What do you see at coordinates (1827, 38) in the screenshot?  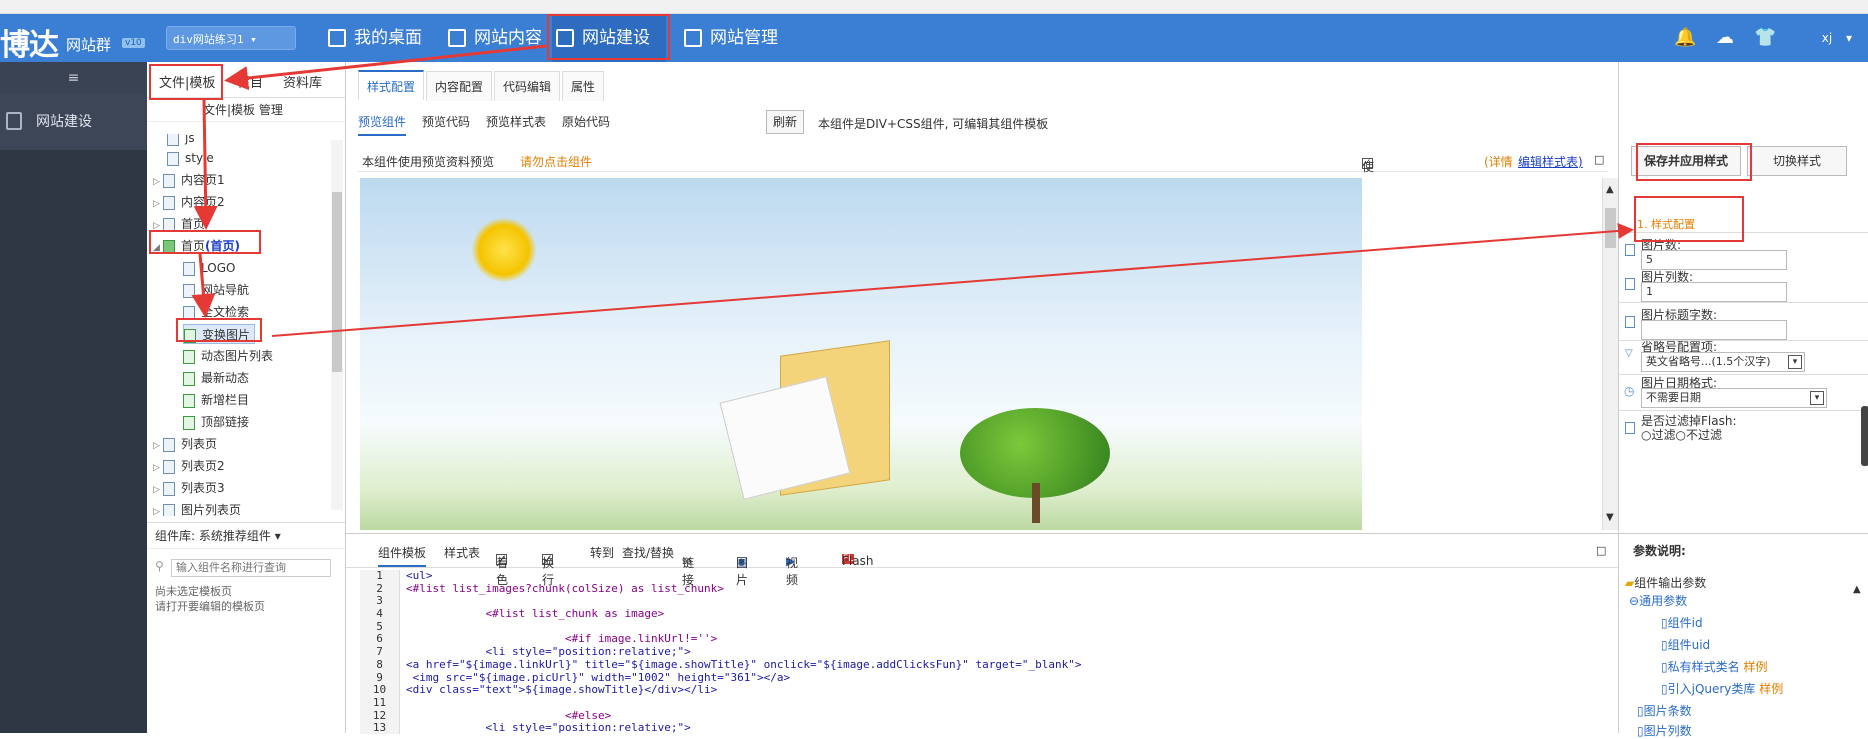 I see `user-name: xj` at bounding box center [1827, 38].